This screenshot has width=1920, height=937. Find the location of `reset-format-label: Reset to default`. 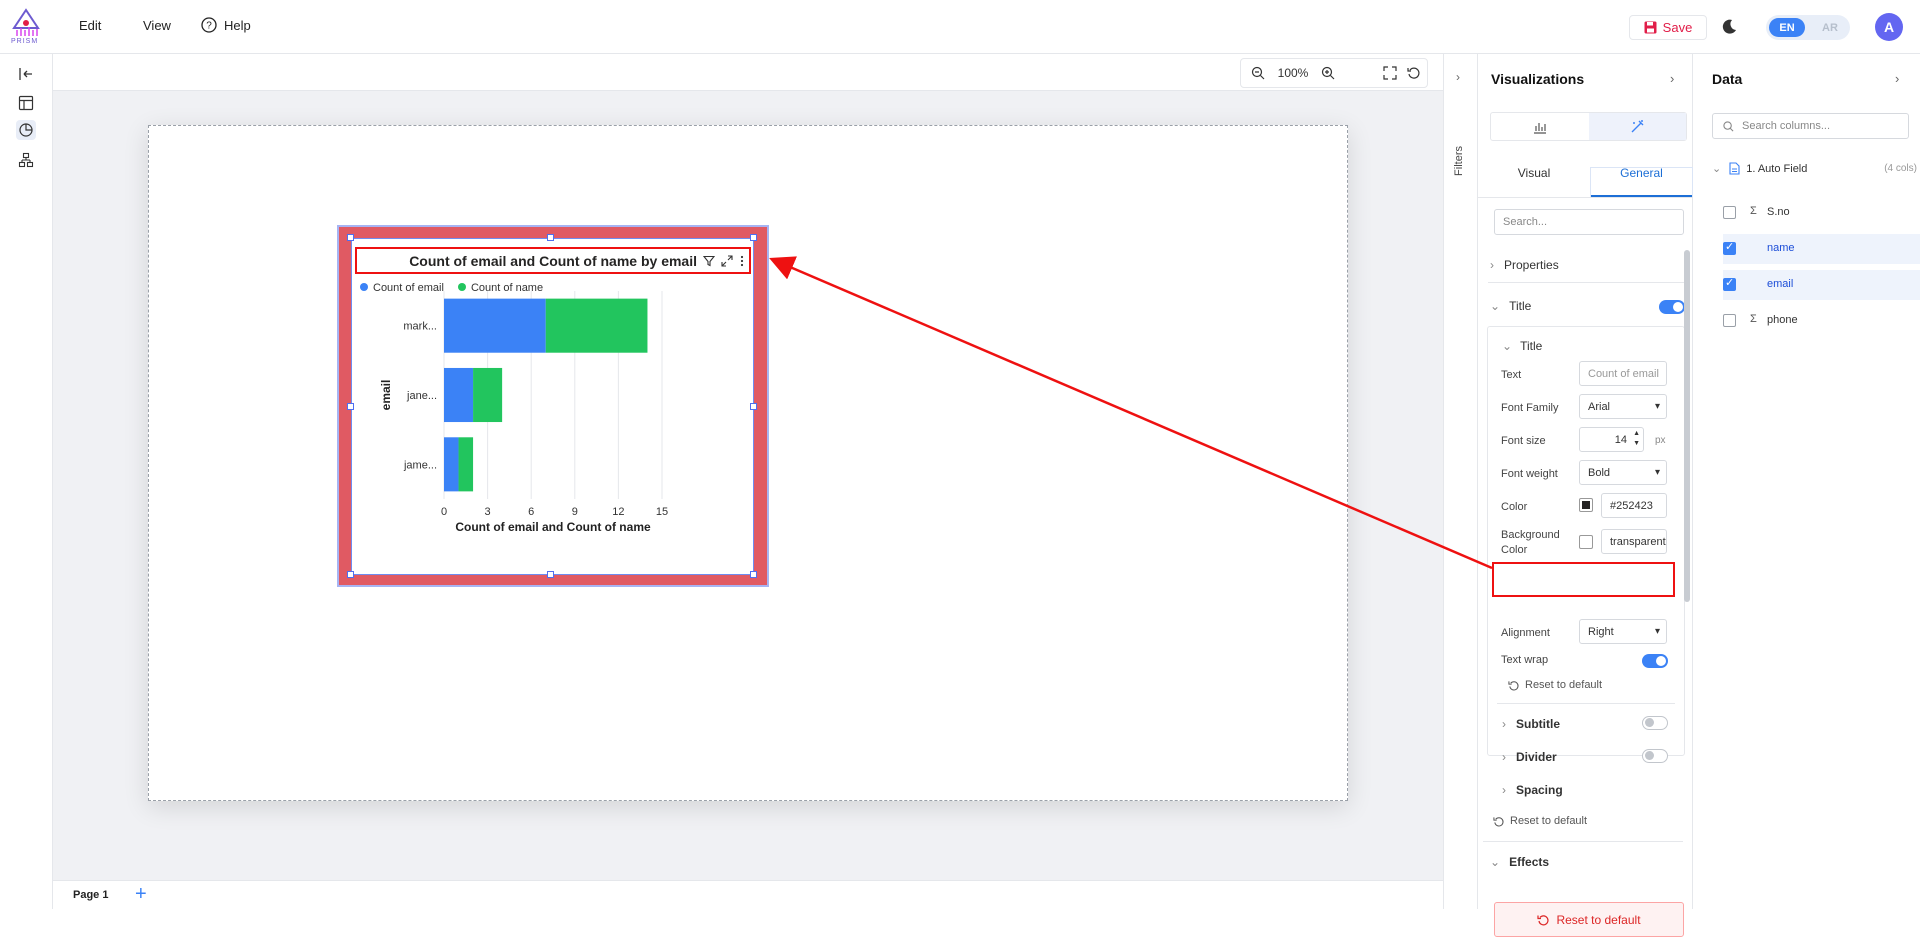

reset-format-label: Reset to default is located at coordinates (1549, 821).